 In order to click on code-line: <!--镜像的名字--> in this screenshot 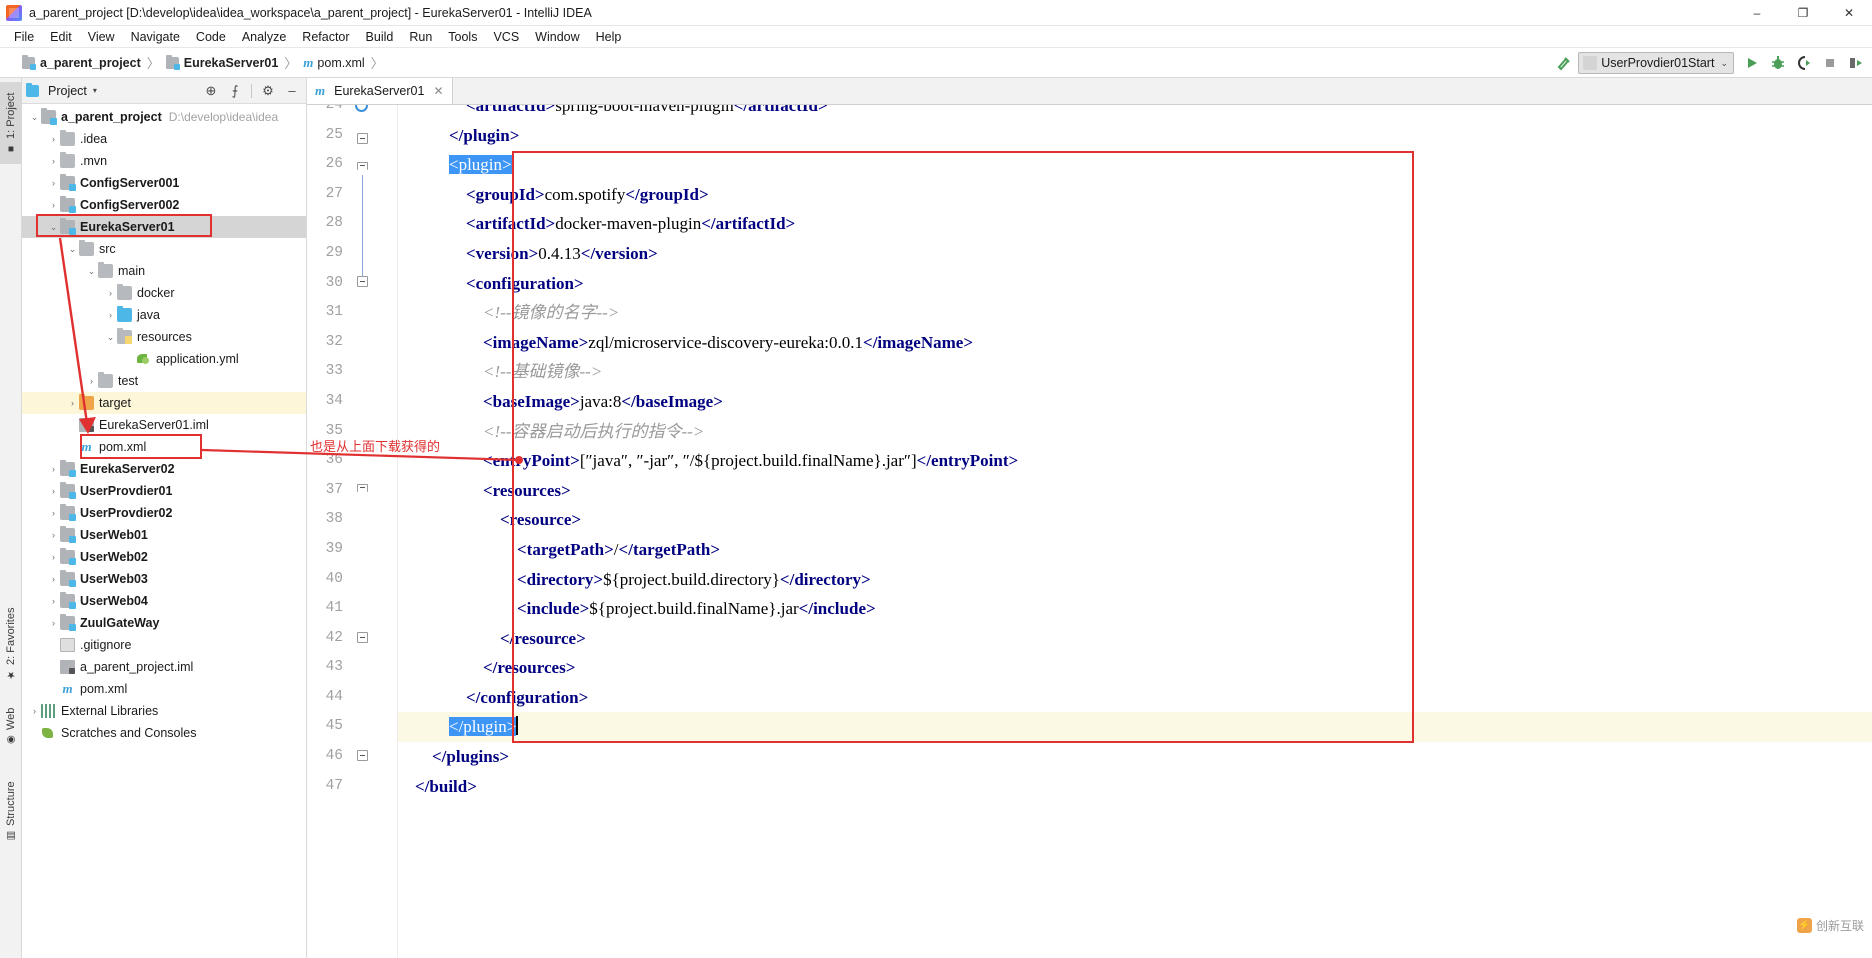, I will do `click(1135, 313)`.